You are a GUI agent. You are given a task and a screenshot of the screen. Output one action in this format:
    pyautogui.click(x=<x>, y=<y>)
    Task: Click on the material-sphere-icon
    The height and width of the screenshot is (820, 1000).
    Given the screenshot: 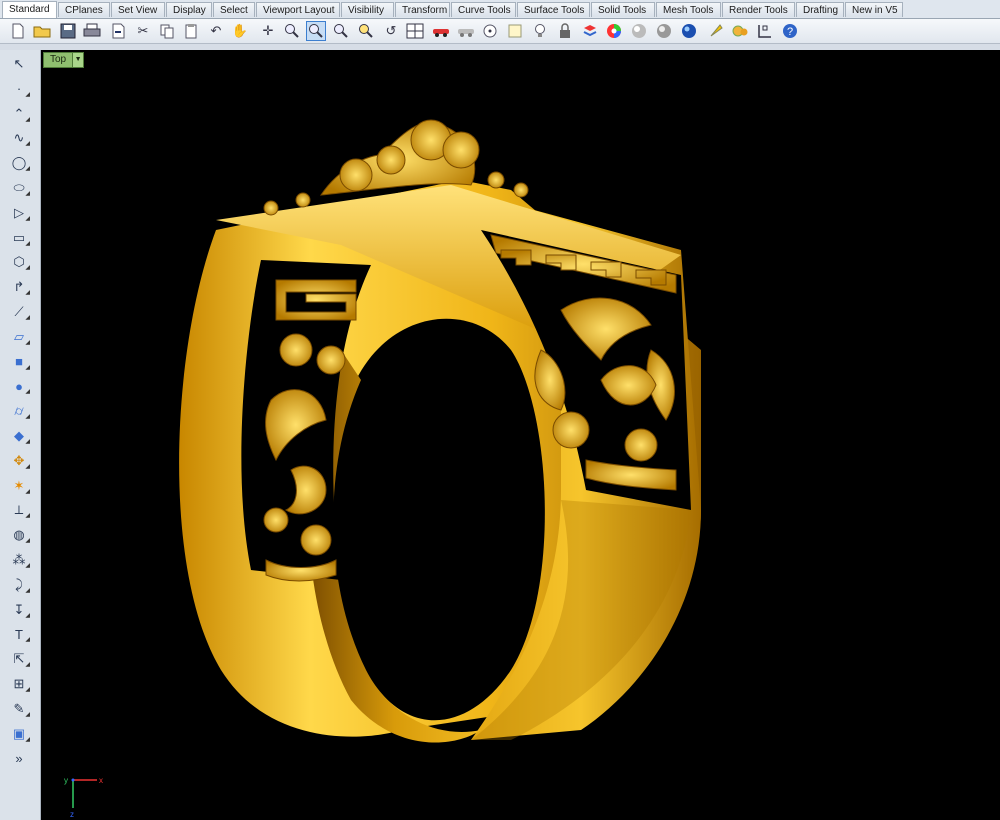 What is the action you would take?
    pyautogui.click(x=664, y=31)
    